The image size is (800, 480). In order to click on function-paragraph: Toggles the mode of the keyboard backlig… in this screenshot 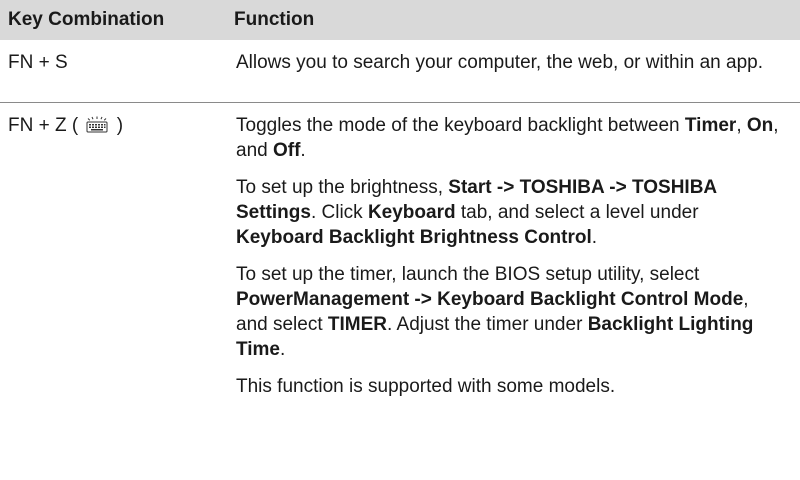, I will do `click(509, 138)`.